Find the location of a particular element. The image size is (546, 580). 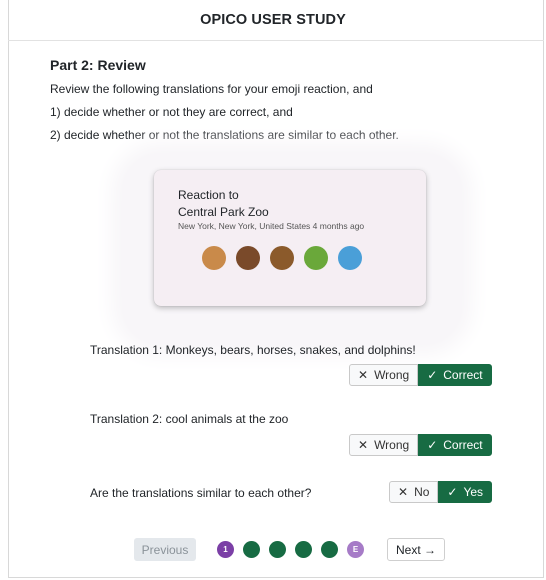

yes-label: Yes is located at coordinates (473, 492).